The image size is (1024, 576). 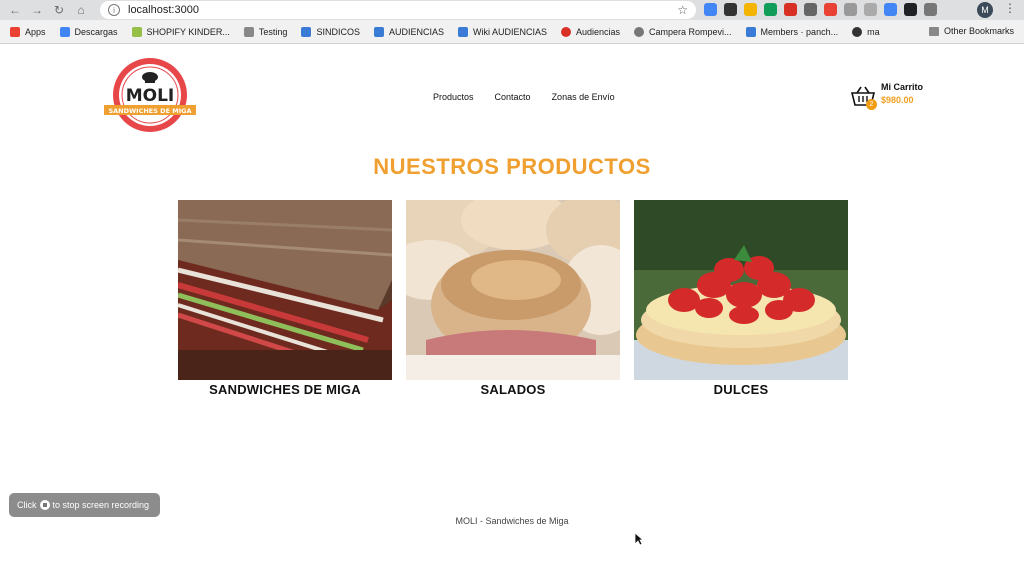 I want to click on moli-logo: MOLI SANDWICHES DE MIGA, so click(x=150, y=95).